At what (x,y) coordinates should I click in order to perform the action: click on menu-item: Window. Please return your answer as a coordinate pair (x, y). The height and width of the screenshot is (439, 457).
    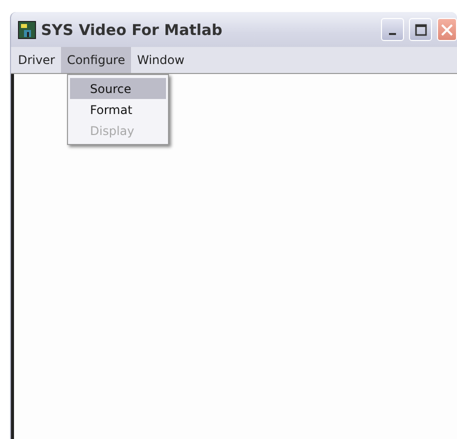
    Looking at the image, I should click on (160, 60).